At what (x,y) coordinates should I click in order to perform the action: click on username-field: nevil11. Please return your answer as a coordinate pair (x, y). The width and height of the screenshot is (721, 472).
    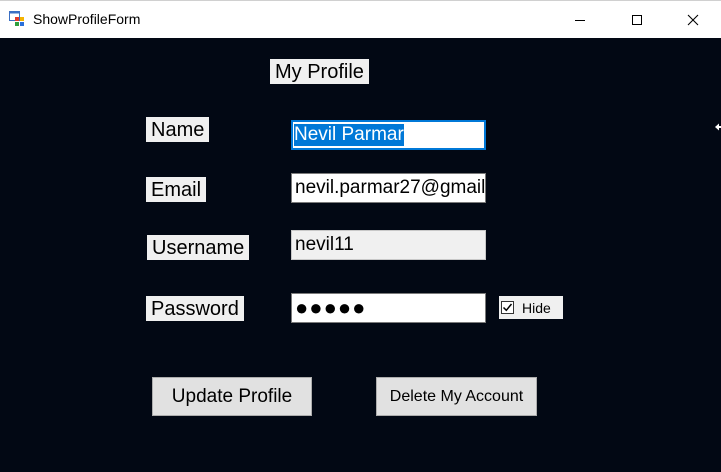
    Looking at the image, I should click on (388, 245).